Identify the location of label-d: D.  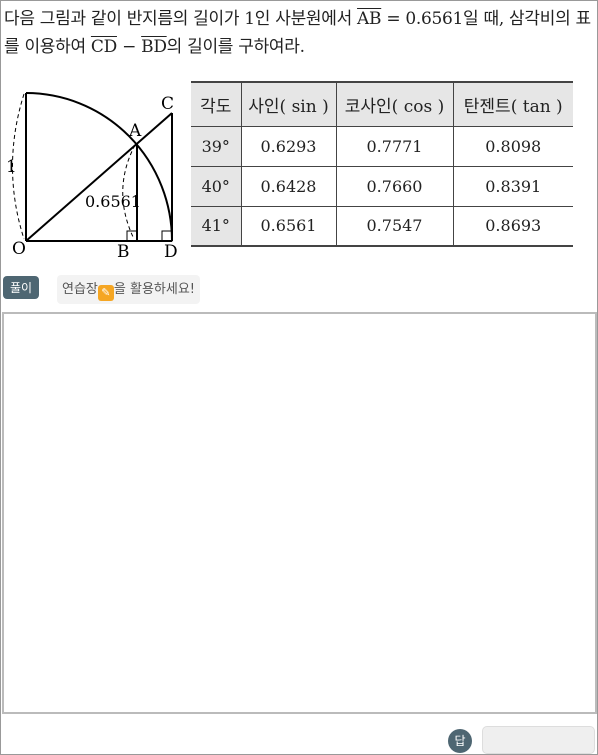
(171, 252).